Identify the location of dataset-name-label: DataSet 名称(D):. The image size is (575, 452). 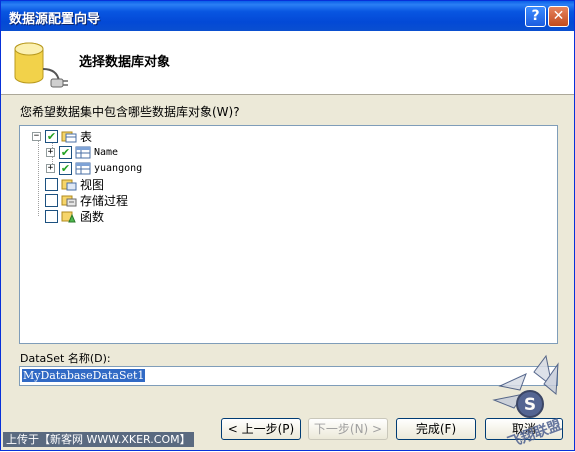
(65, 358).